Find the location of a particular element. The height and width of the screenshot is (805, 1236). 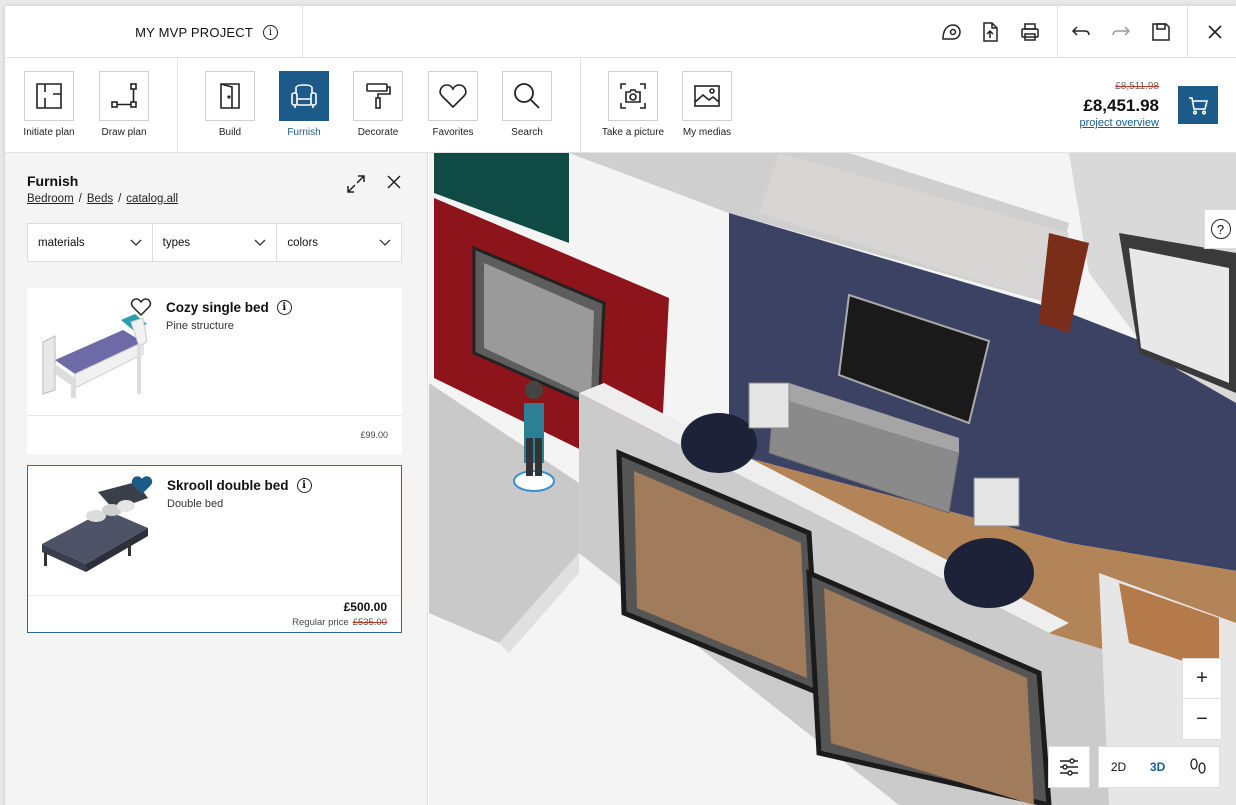

project-header: MY MVP PROJECT i is located at coordinates (154, 32).